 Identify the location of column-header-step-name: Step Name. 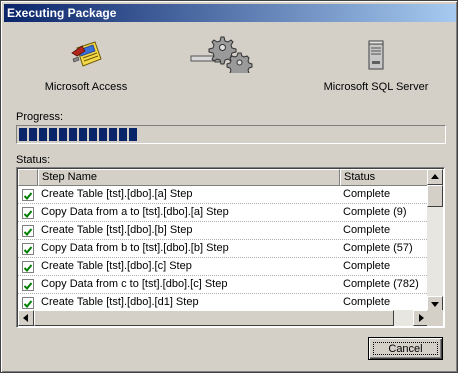
(189, 177).